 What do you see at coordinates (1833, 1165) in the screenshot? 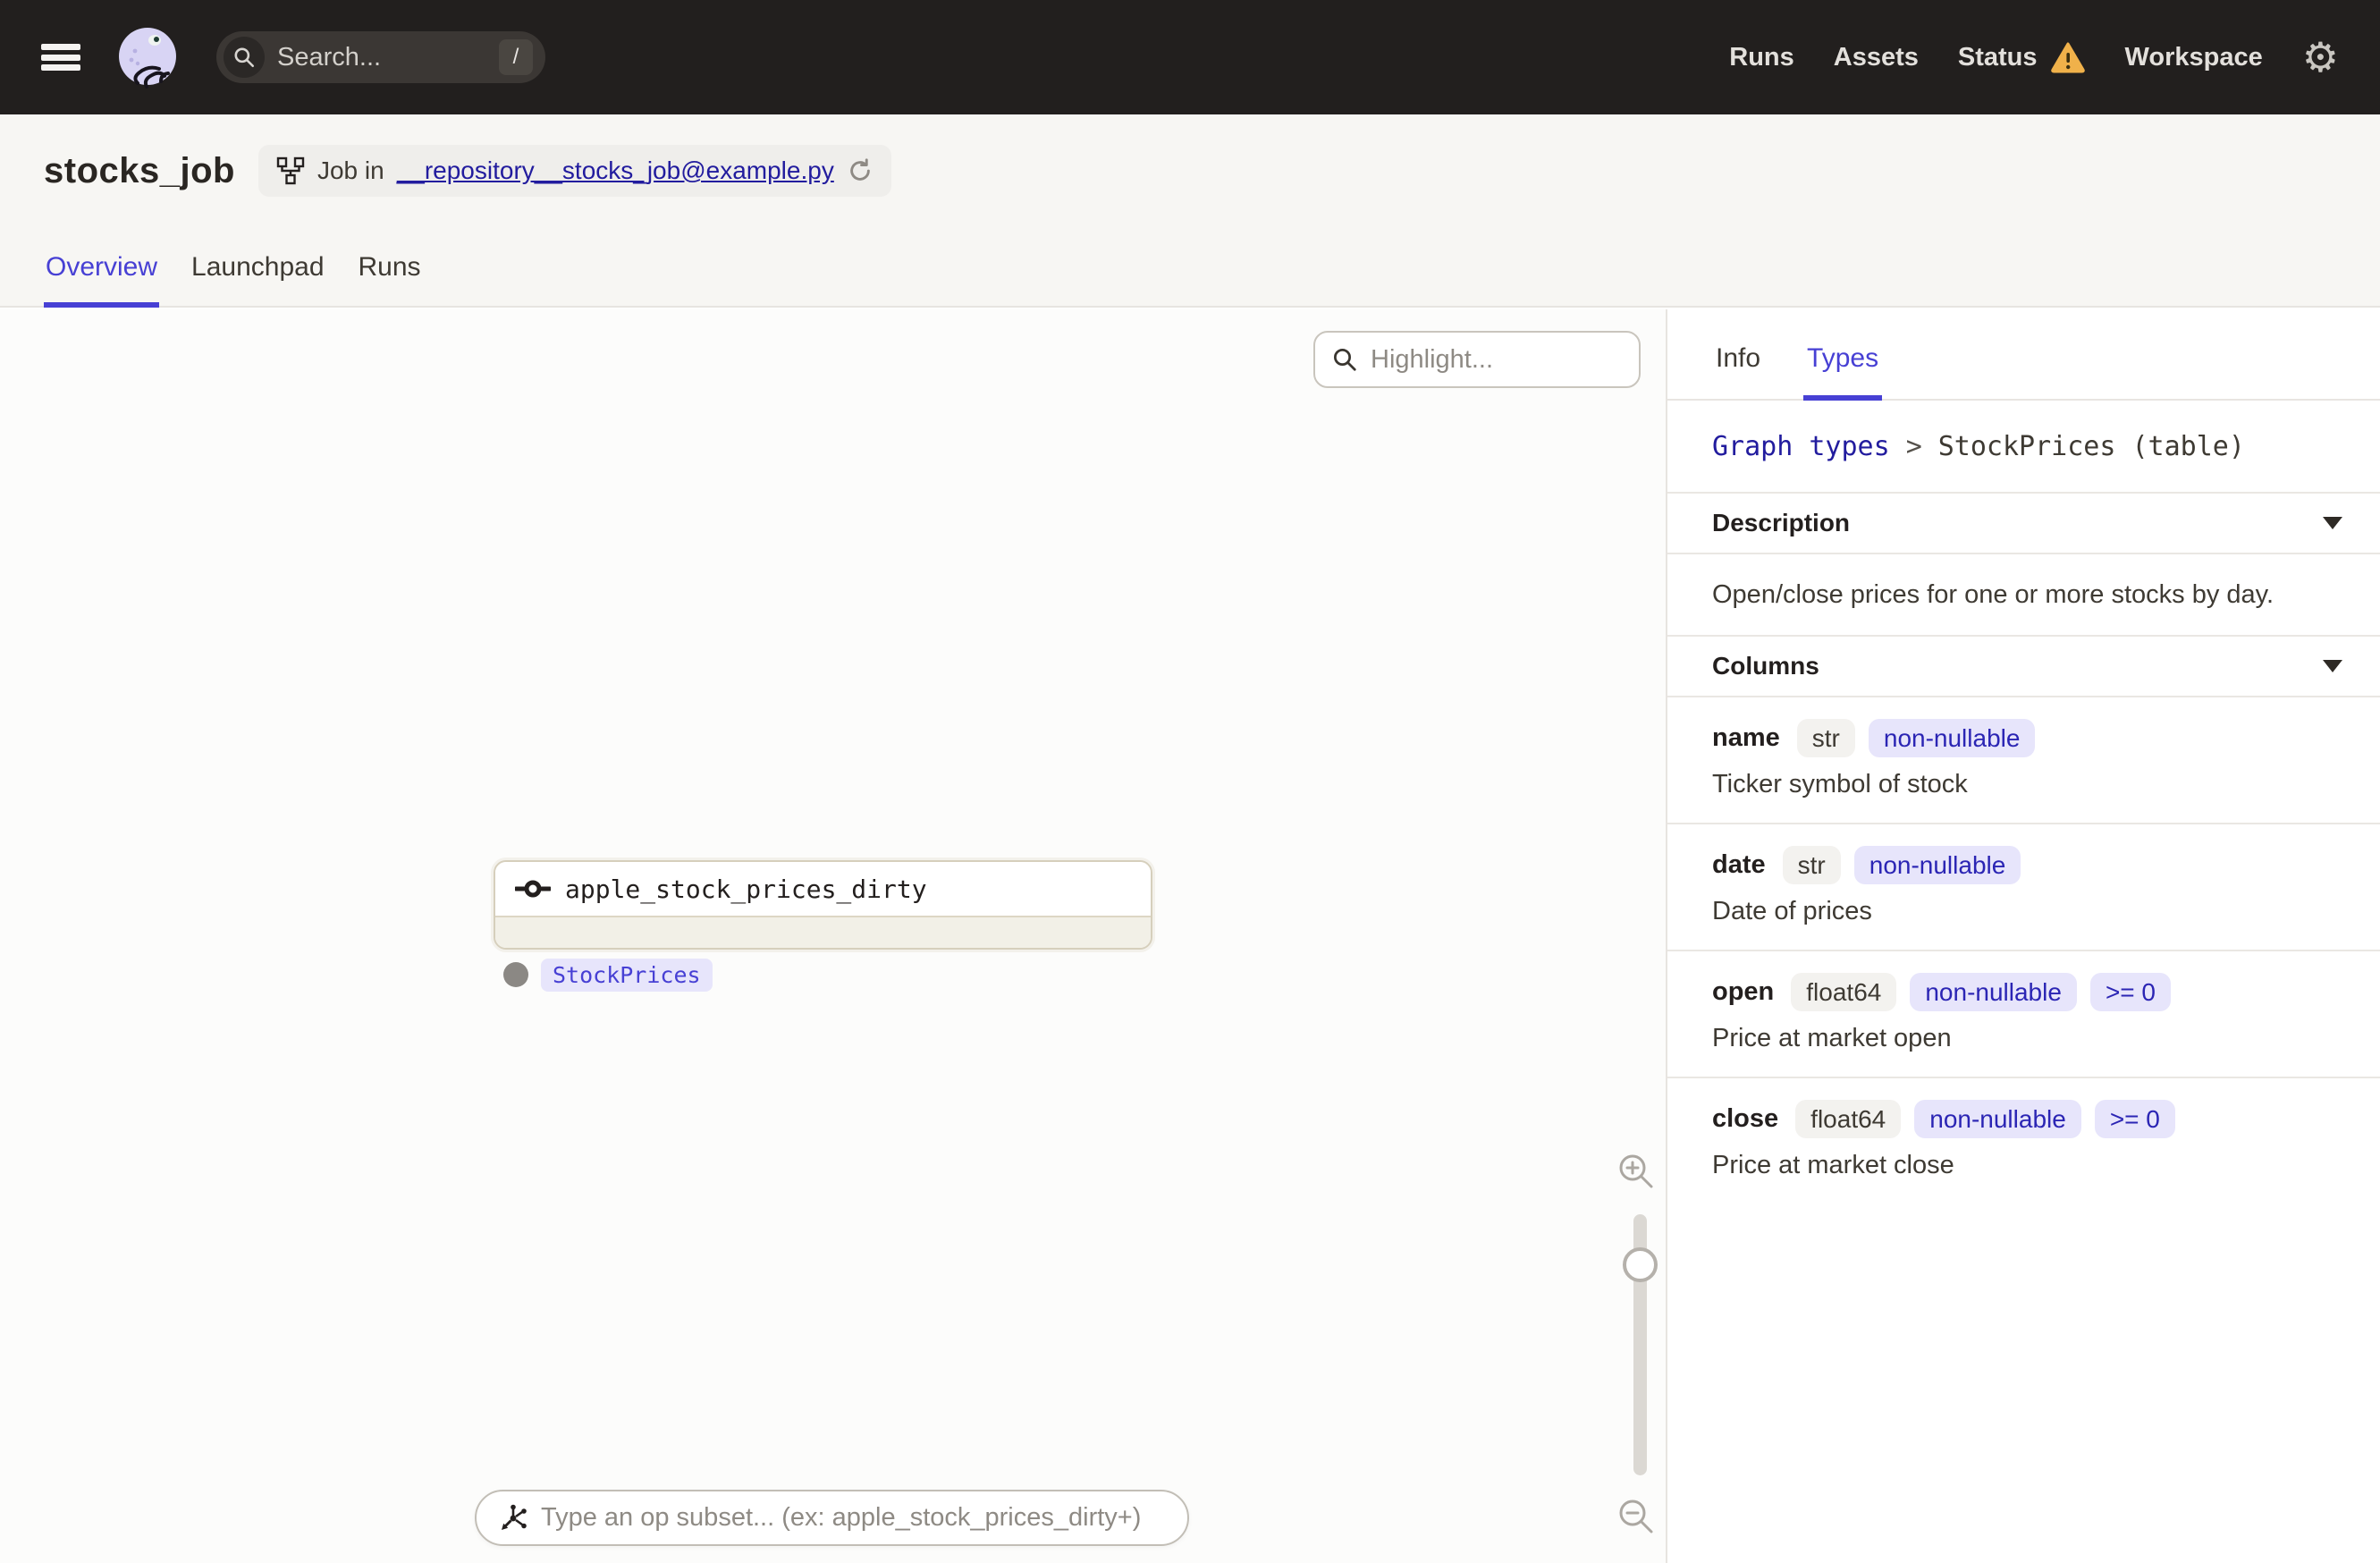
I see `column-description: Price at market close` at bounding box center [1833, 1165].